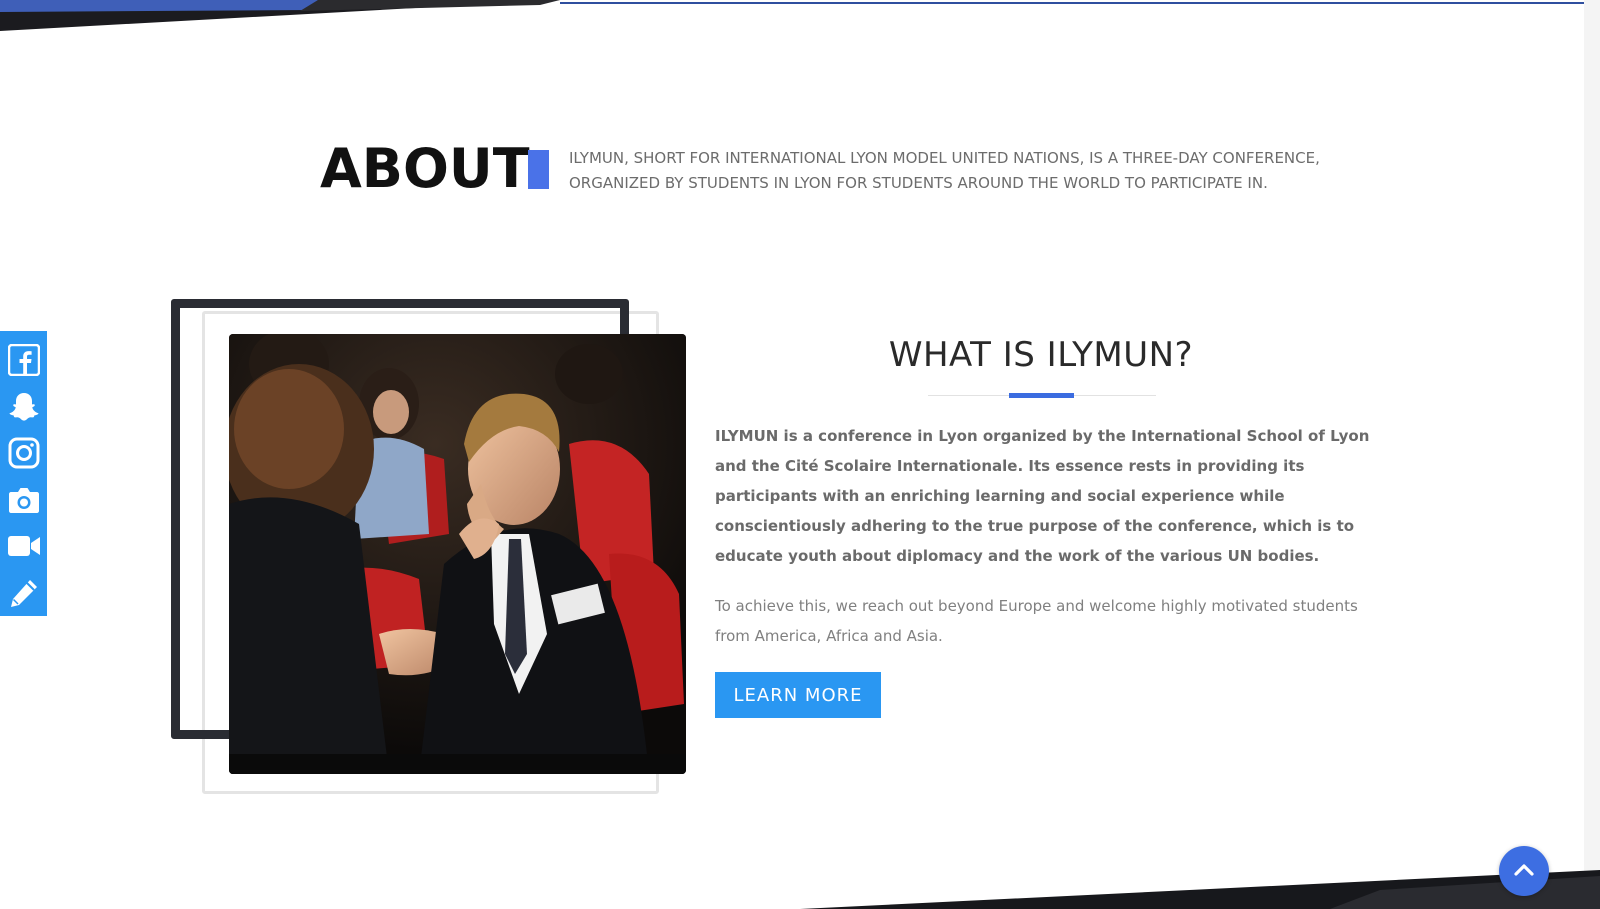 This screenshot has height=909, width=1600. I want to click on pencil-icon, so click(24, 593).